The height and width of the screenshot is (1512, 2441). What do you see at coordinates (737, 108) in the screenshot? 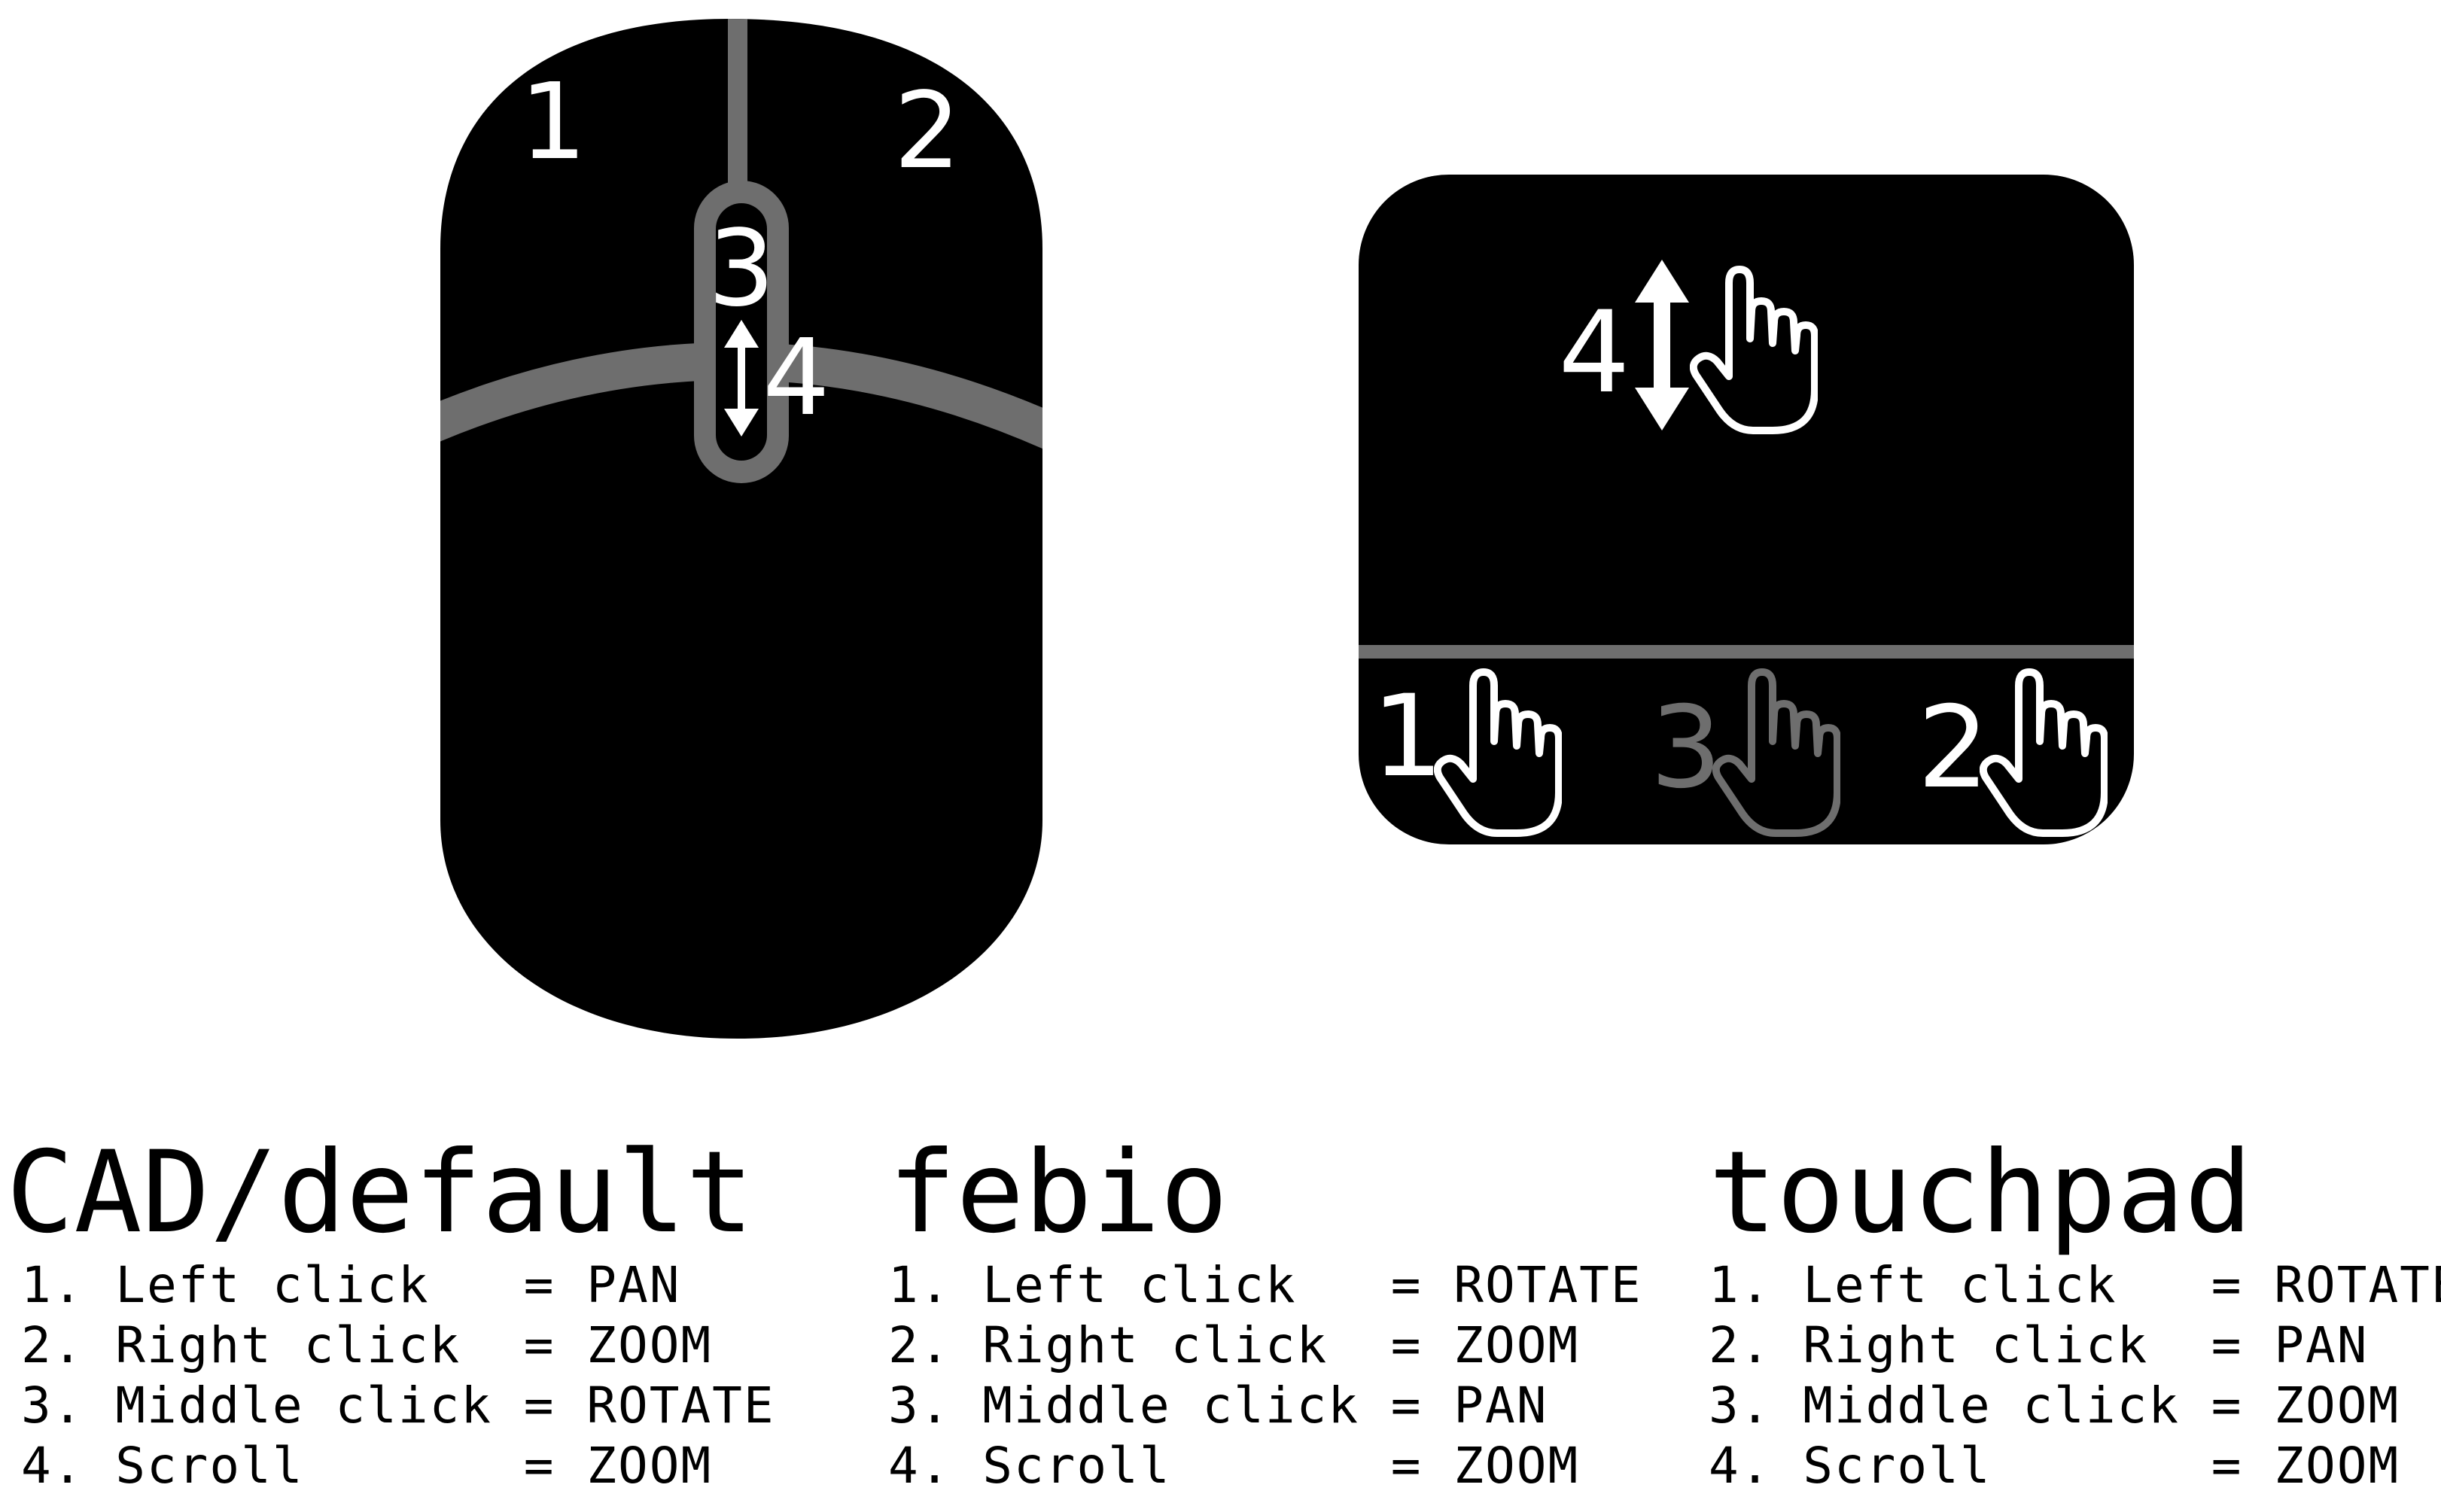
I see `mouse-button-seam` at bounding box center [737, 108].